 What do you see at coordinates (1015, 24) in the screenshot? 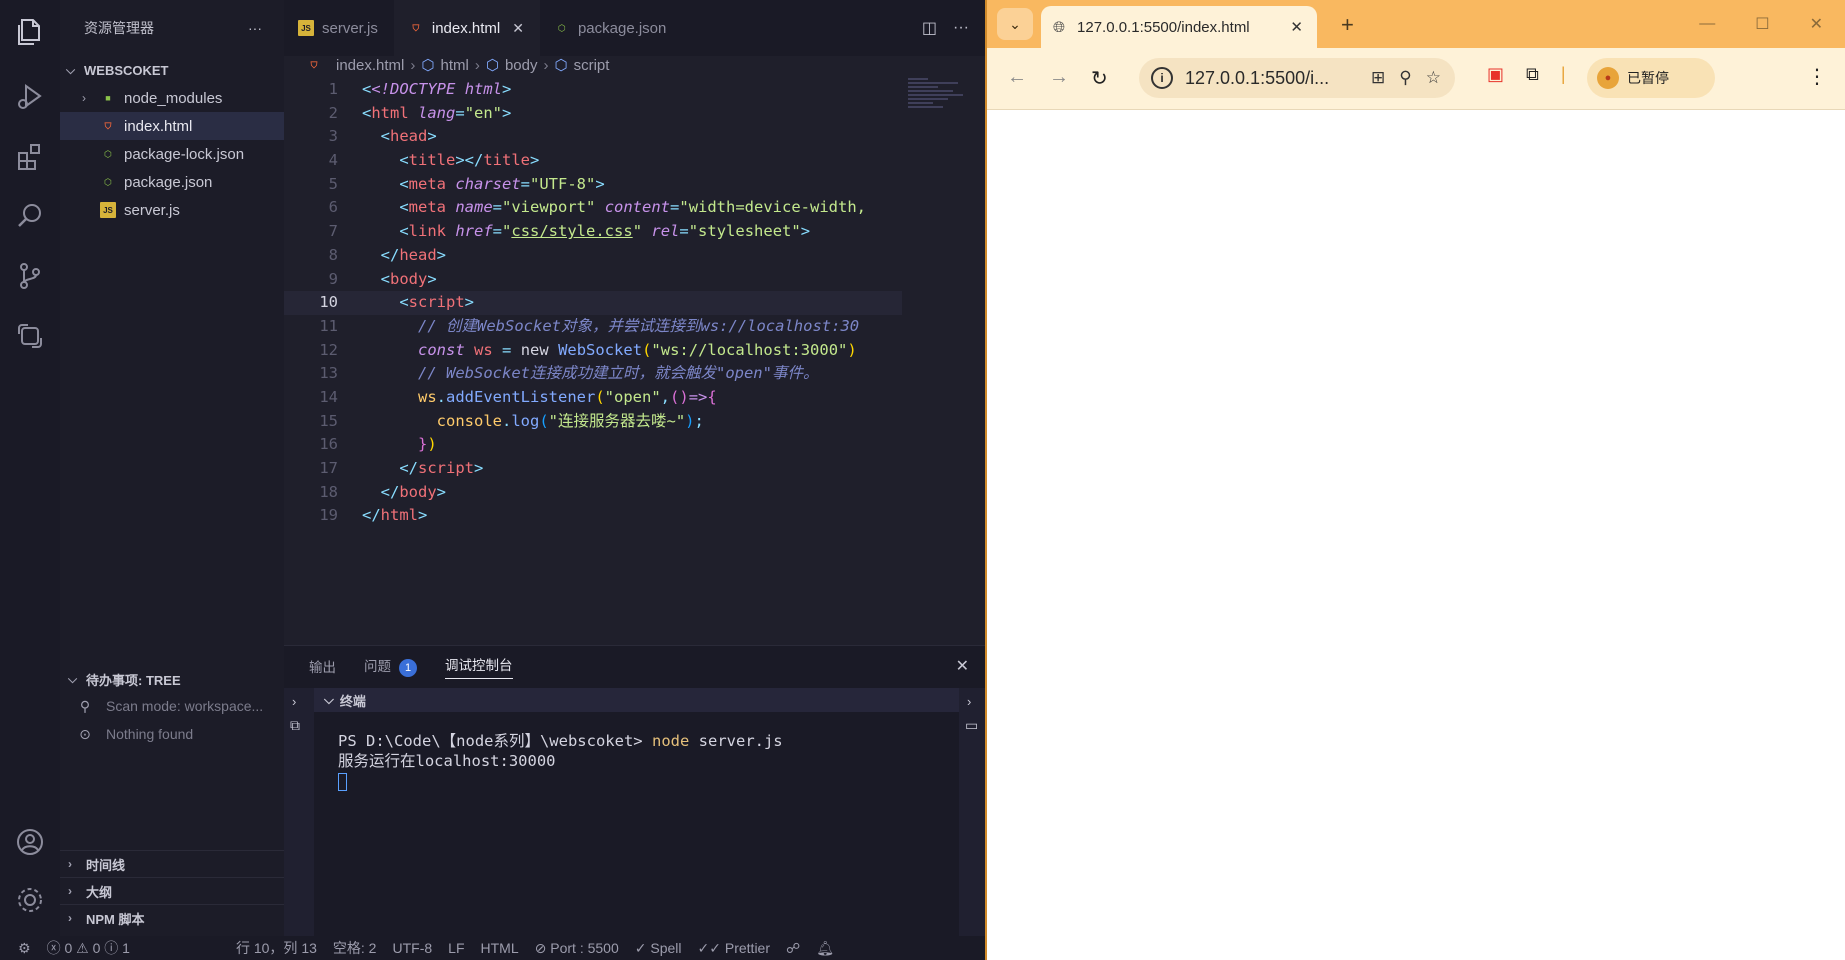
I see `tab-search-button: ⌄` at bounding box center [1015, 24].